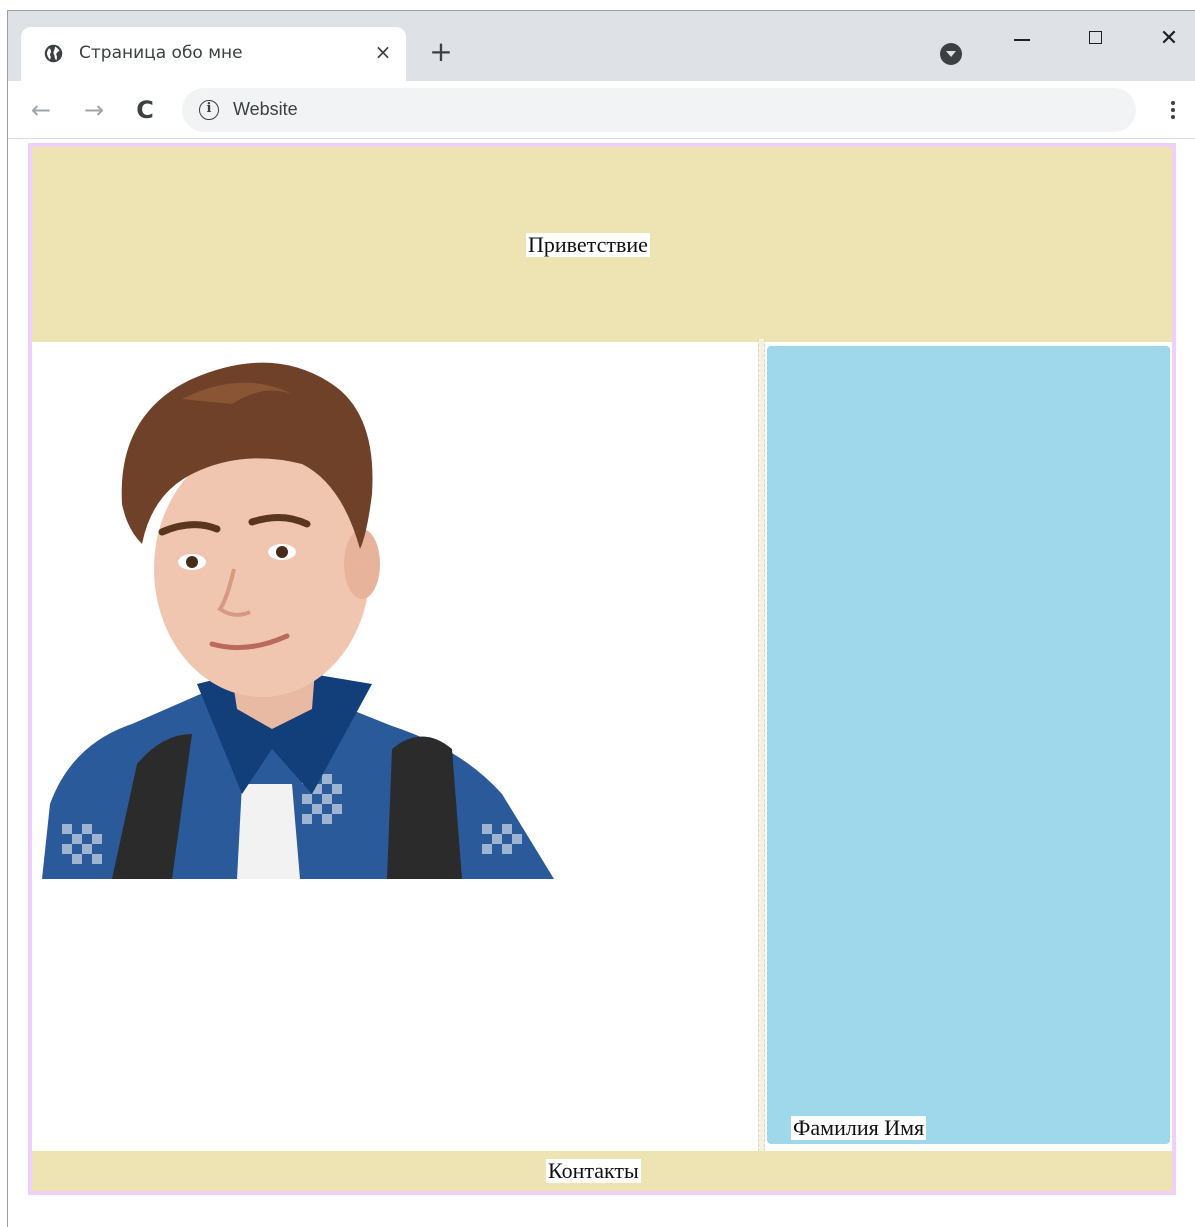 This screenshot has height=1227, width=1195. What do you see at coordinates (951, 54) in the screenshot?
I see `profile-dropdown-icon` at bounding box center [951, 54].